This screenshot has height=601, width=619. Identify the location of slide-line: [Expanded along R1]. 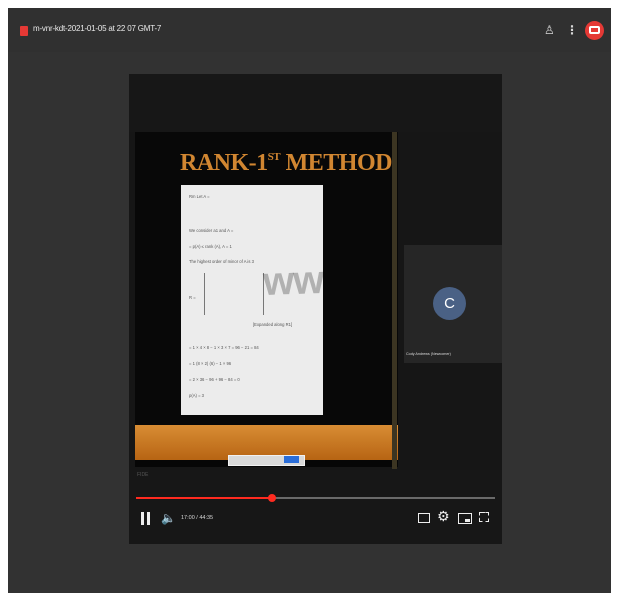
(273, 324).